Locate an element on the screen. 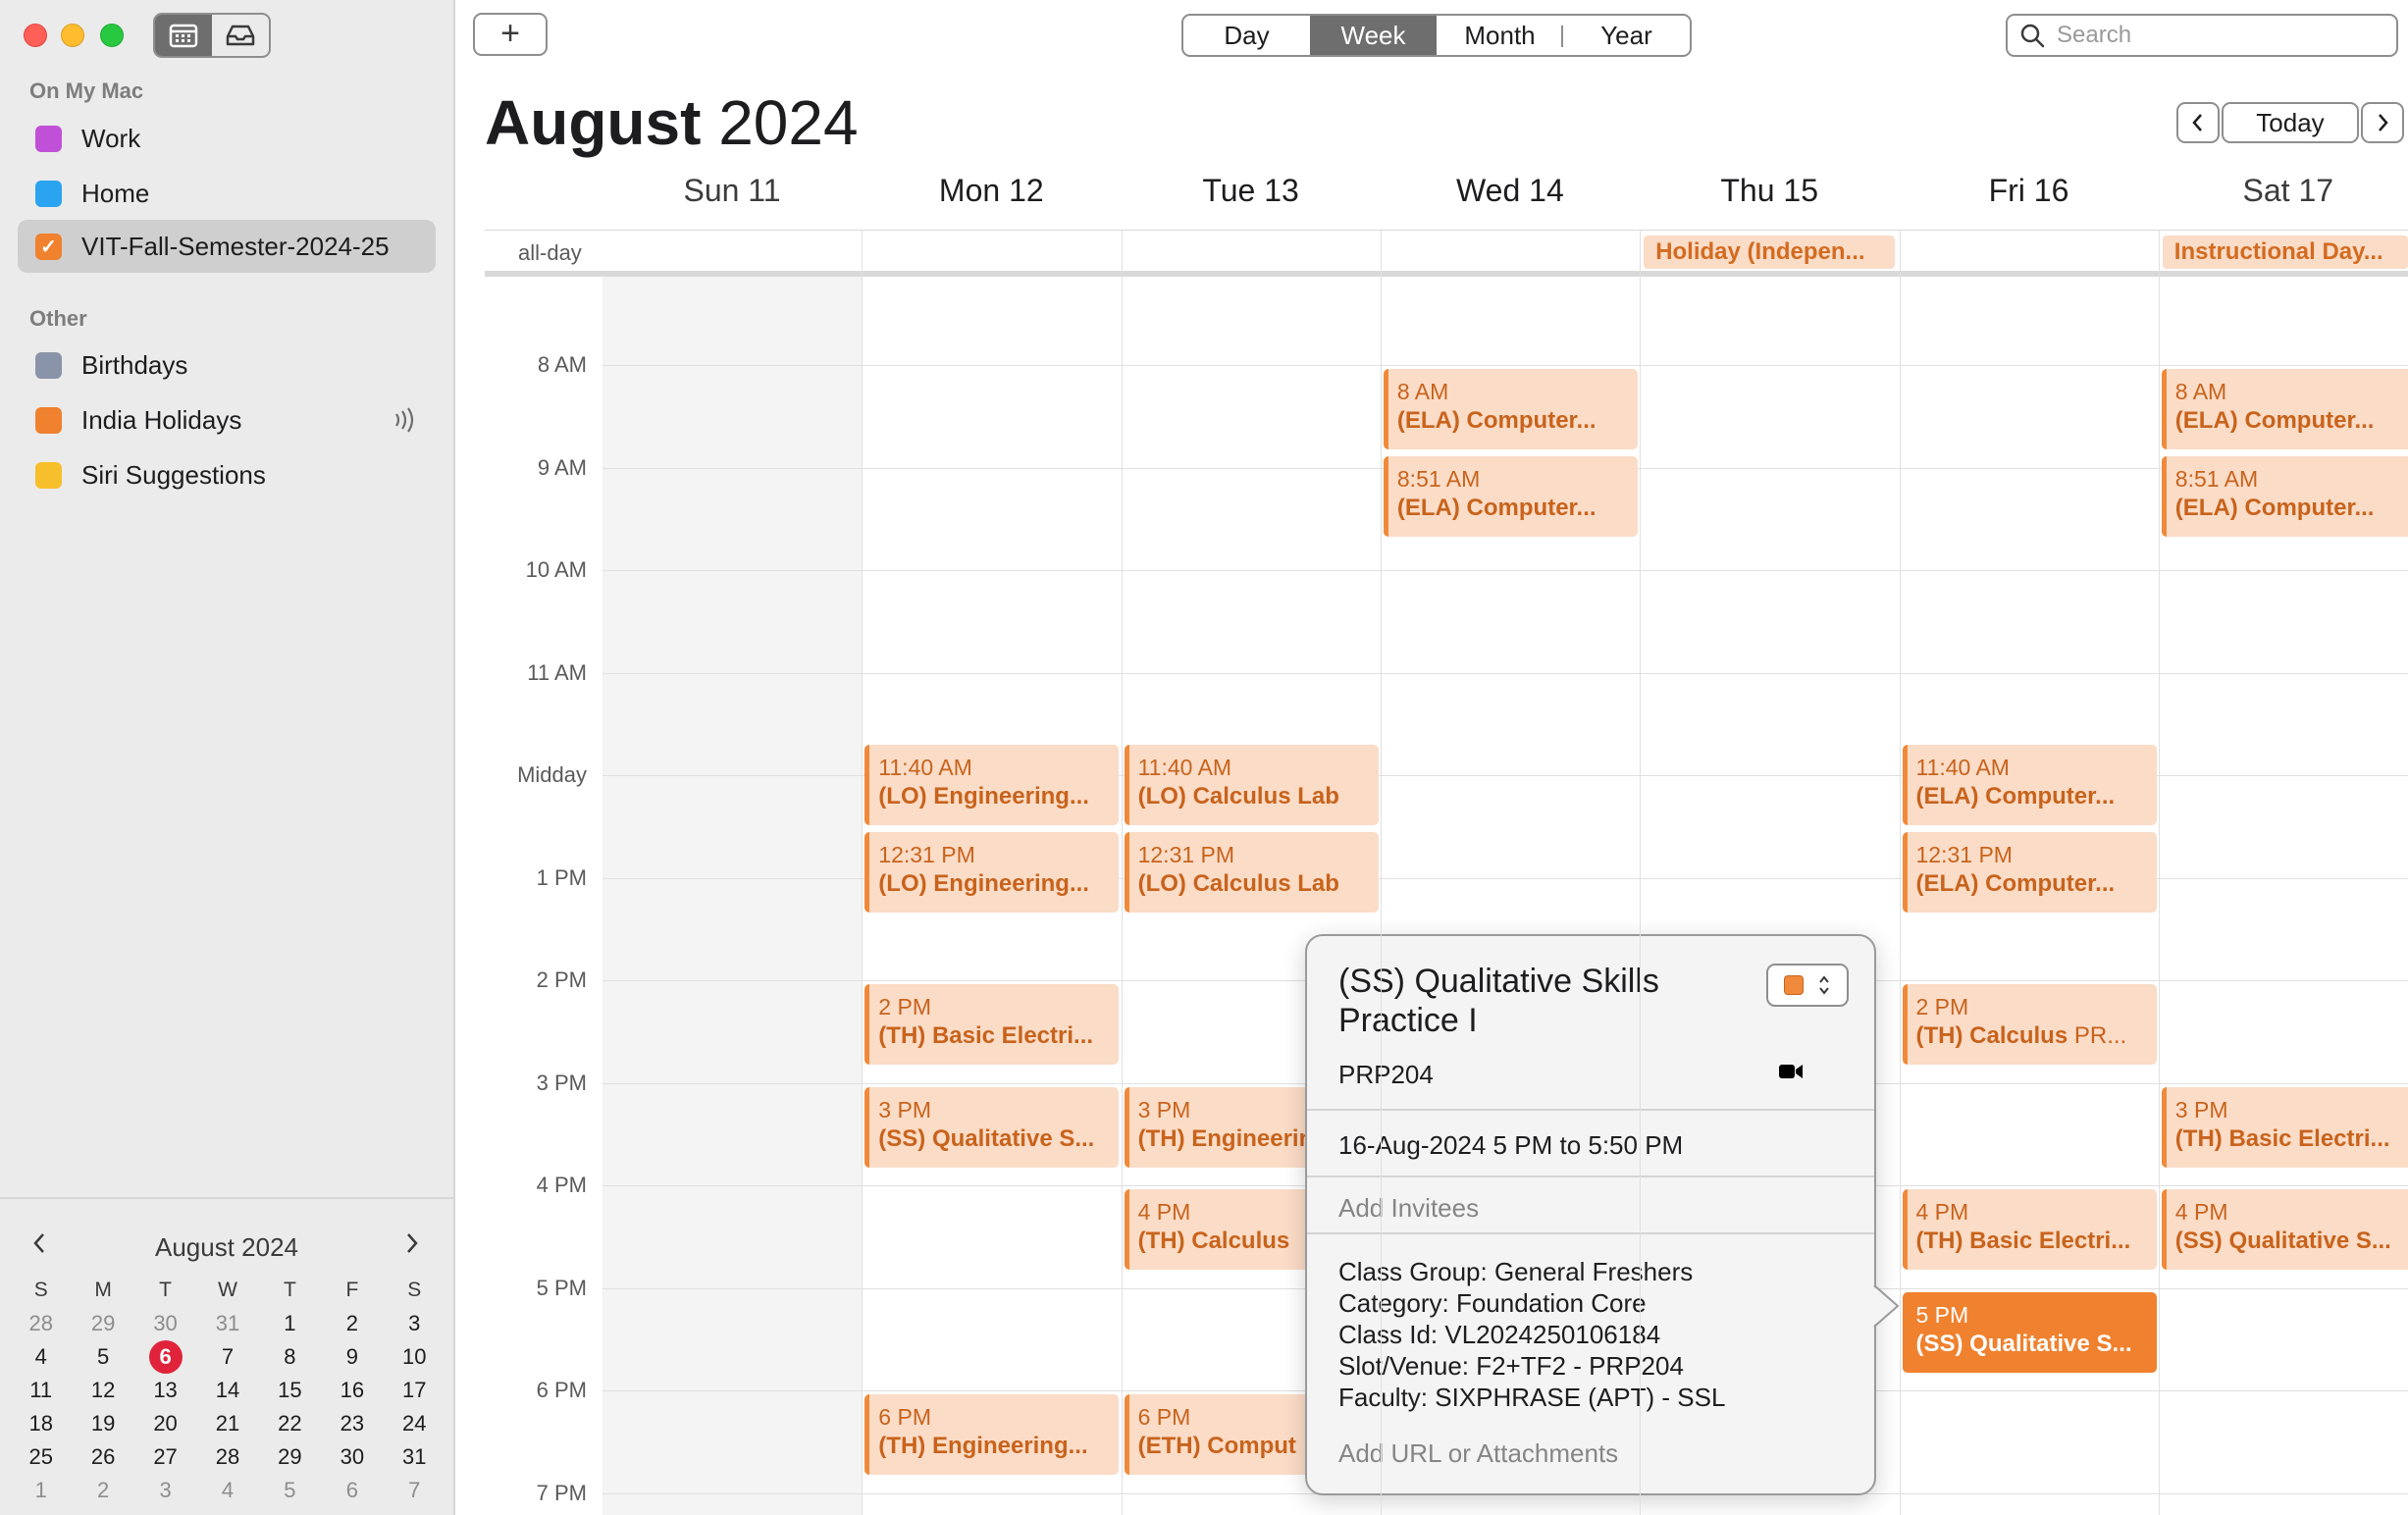 Image resolution: width=2408 pixels, height=1515 pixels. inbox-icon is located at coordinates (241, 35).